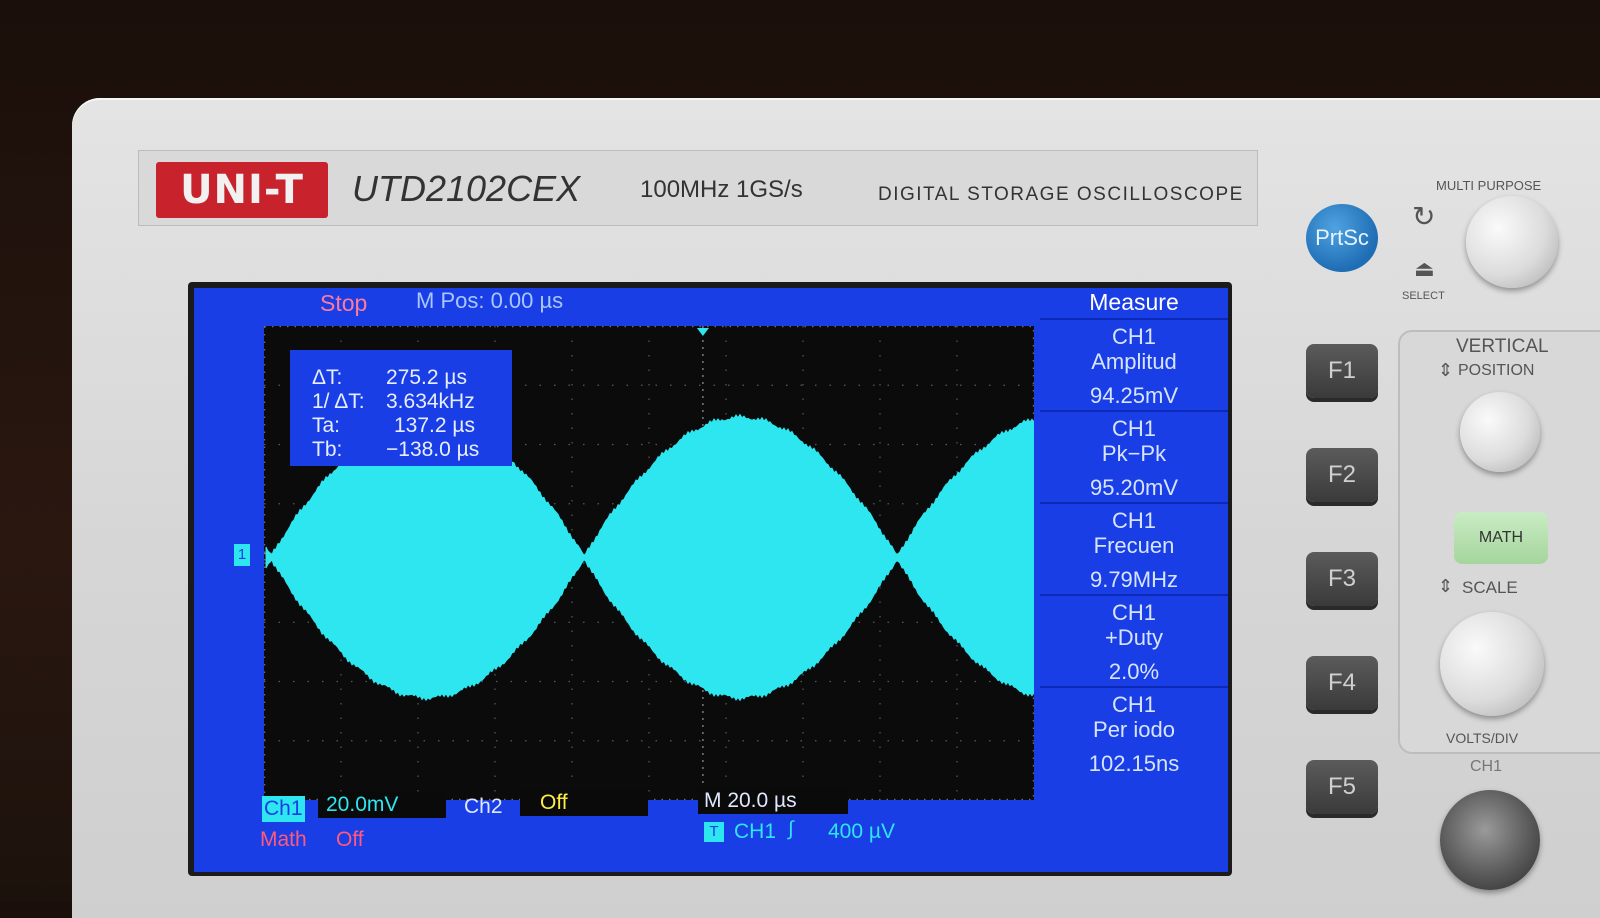  What do you see at coordinates (1342, 238) in the screenshot?
I see `prtsc-button: PrtSc` at bounding box center [1342, 238].